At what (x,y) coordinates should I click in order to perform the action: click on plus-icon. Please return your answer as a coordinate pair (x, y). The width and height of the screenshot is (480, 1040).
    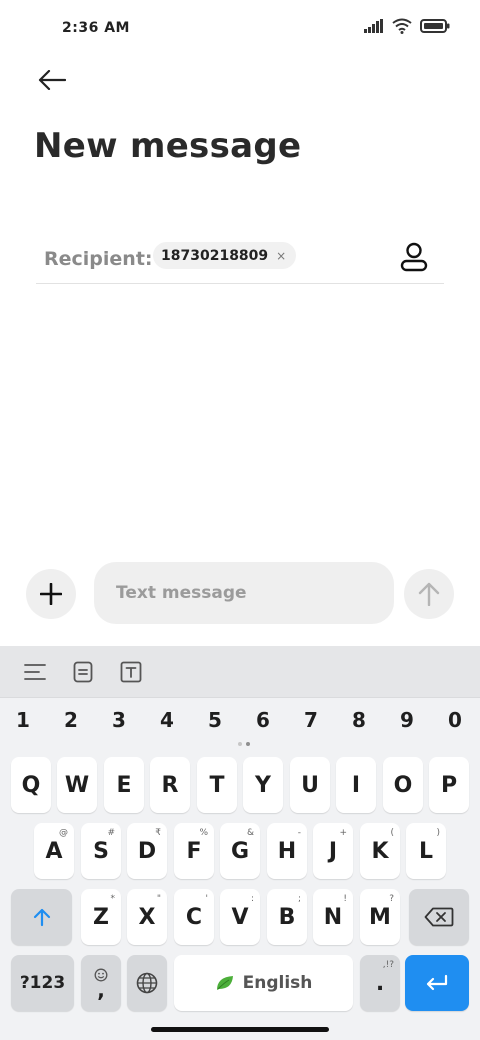
    Looking at the image, I should click on (51, 594).